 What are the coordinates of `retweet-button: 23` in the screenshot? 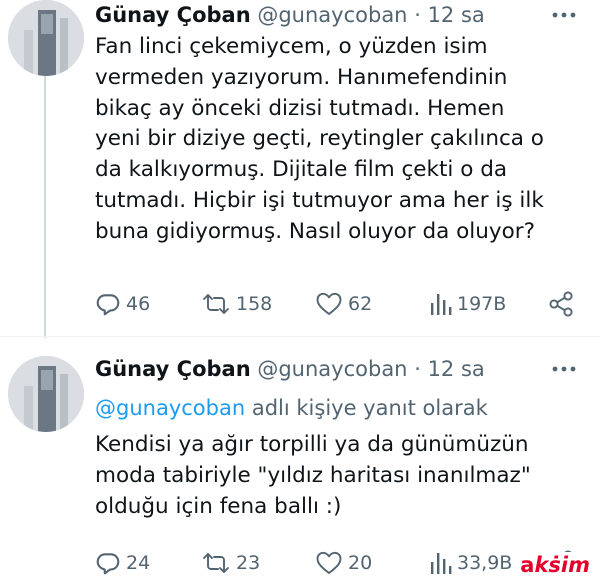 It's located at (230, 563).